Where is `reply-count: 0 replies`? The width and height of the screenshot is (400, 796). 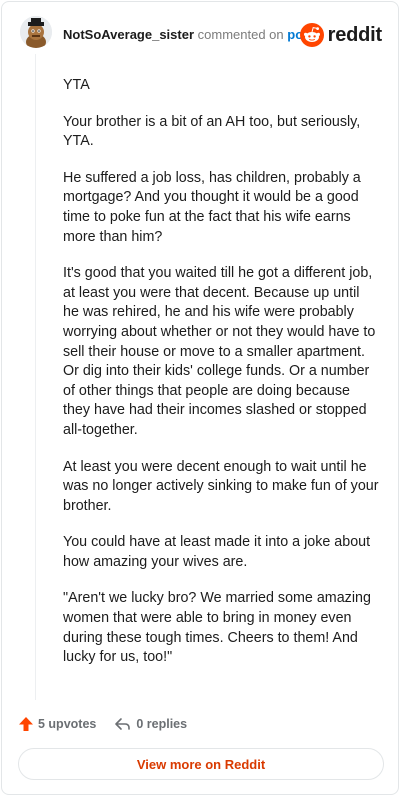 reply-count: 0 replies is located at coordinates (162, 724).